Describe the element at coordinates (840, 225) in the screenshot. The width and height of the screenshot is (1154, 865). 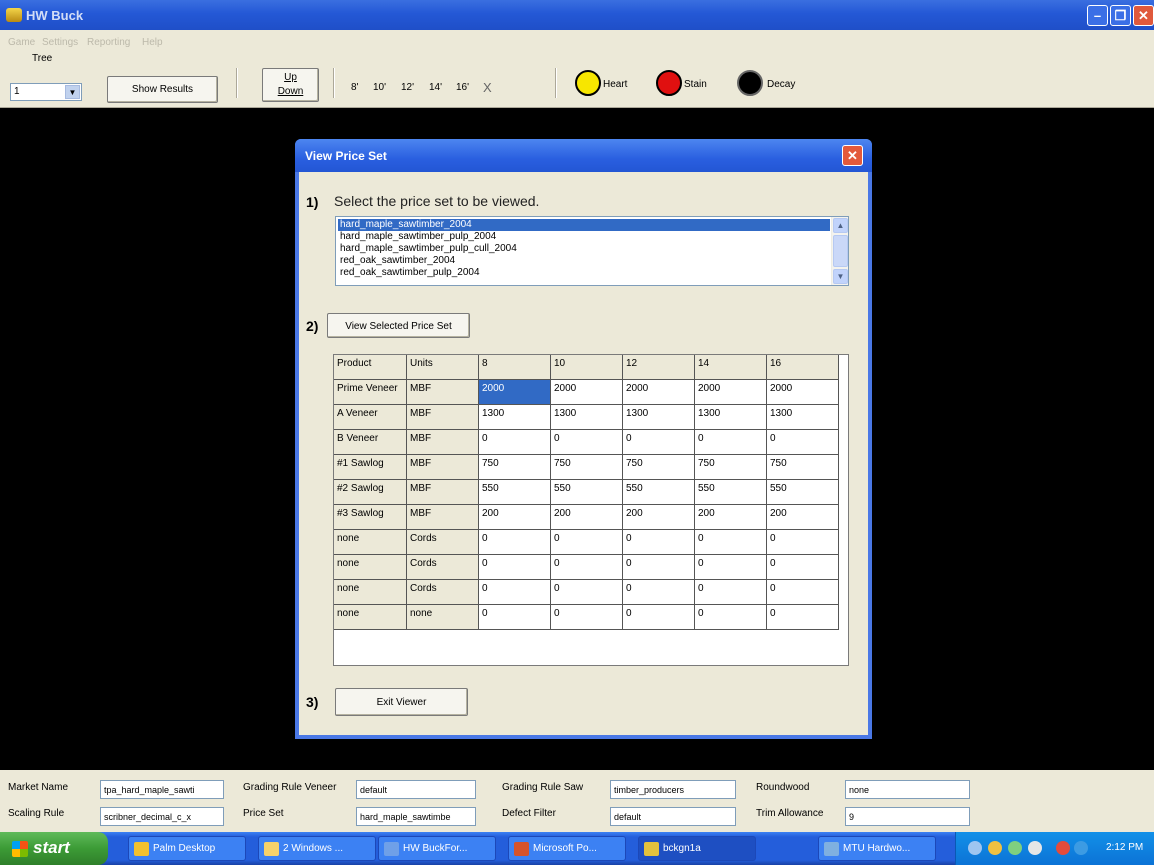
I see `scroll-up-icon: ▲` at that location.